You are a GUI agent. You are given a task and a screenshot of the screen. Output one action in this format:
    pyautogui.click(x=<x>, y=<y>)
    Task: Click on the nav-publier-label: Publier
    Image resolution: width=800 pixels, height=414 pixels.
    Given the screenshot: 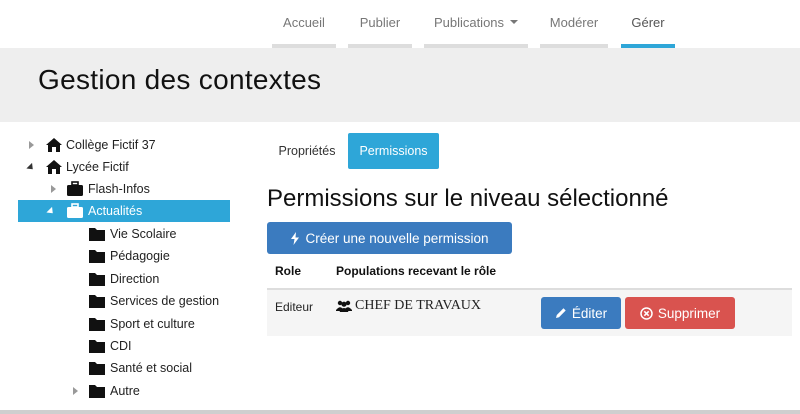 What is the action you would take?
    pyautogui.click(x=380, y=22)
    